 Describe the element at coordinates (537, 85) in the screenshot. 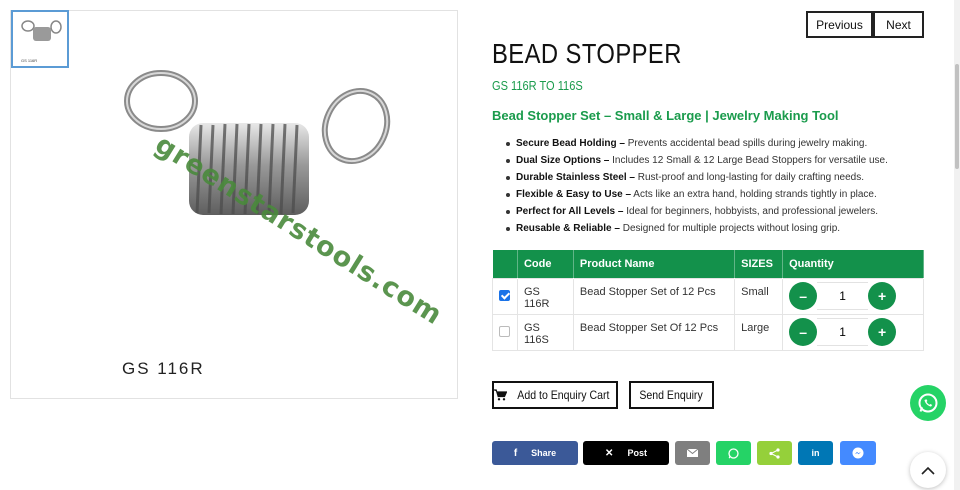

I see `product-code-range: GS 116R TO 116S` at that location.